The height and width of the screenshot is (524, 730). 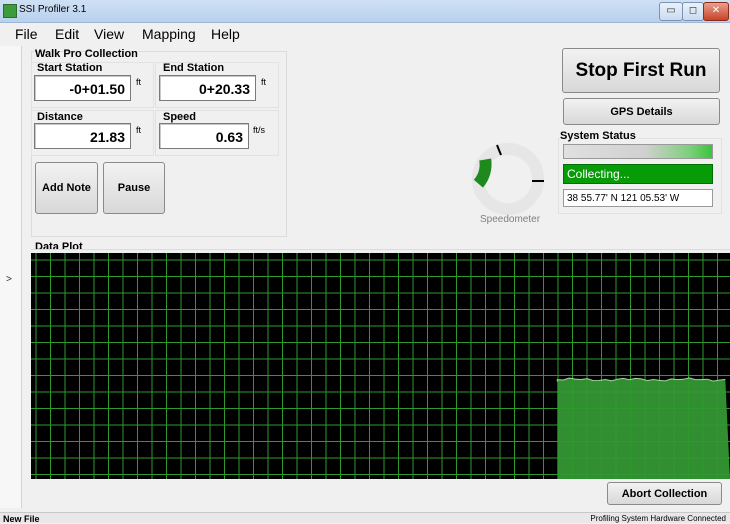 What do you see at coordinates (180, 117) in the screenshot?
I see `speed-label: Speed` at bounding box center [180, 117].